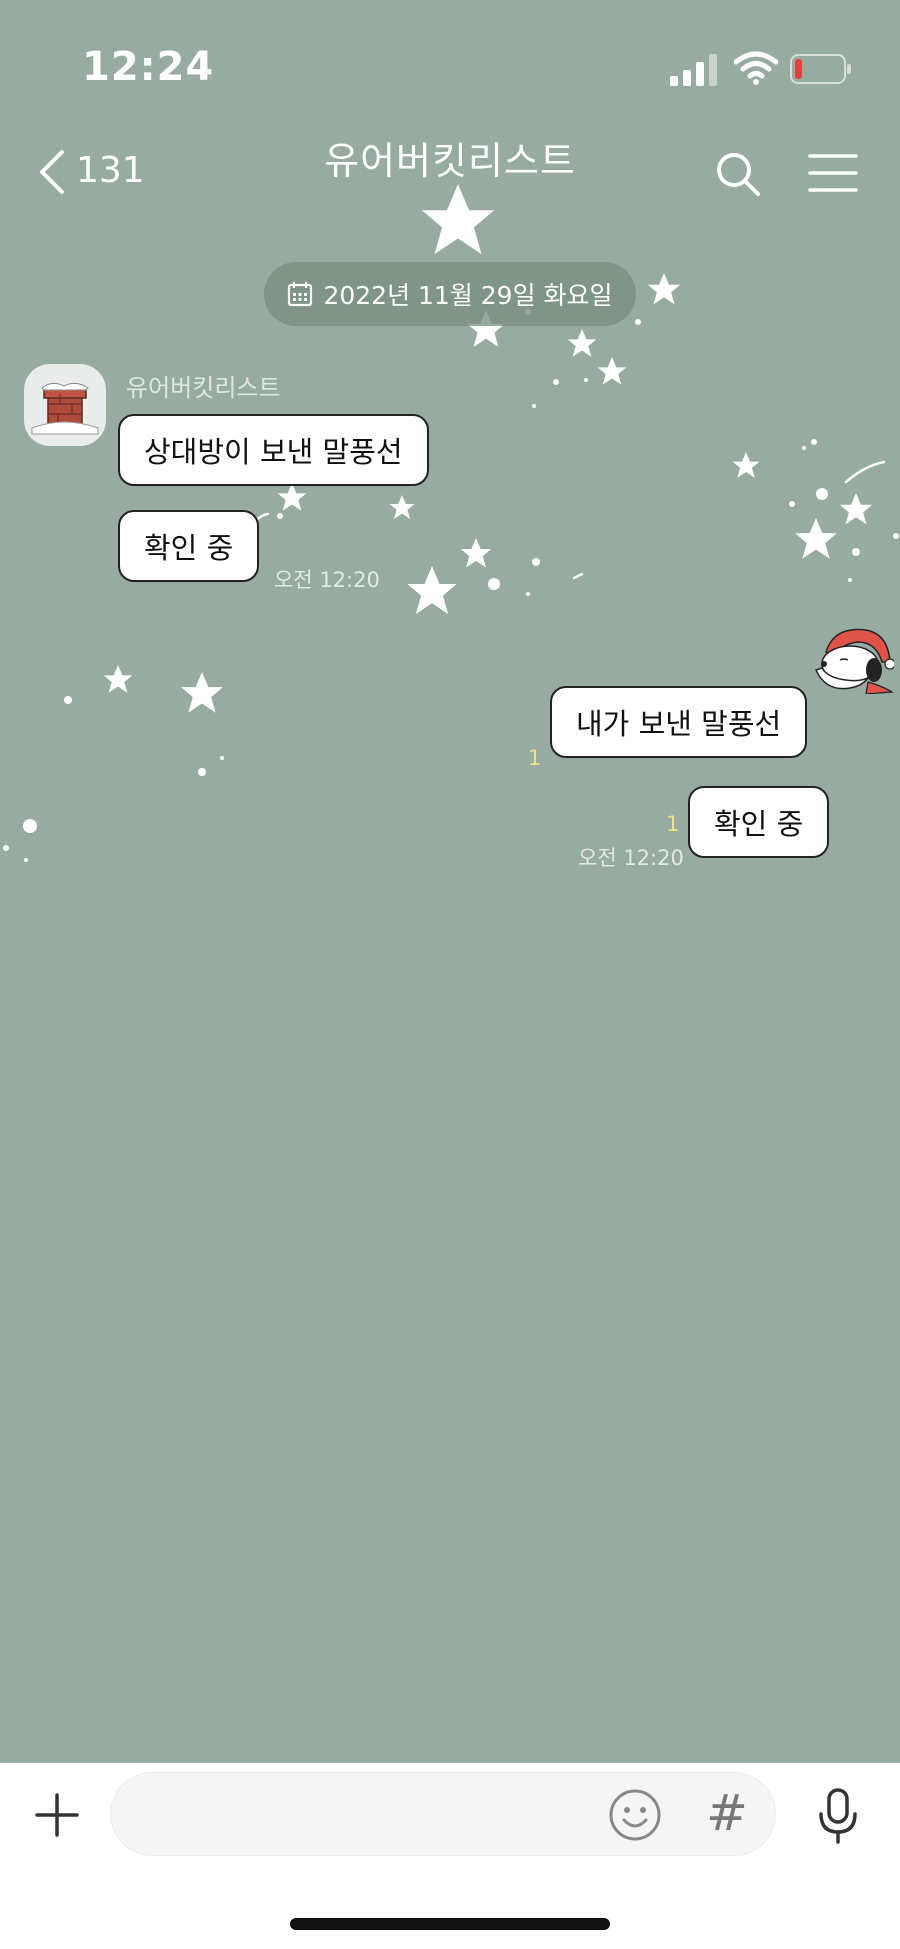  Describe the element at coordinates (738, 174) in the screenshot. I see `search-icon` at that location.